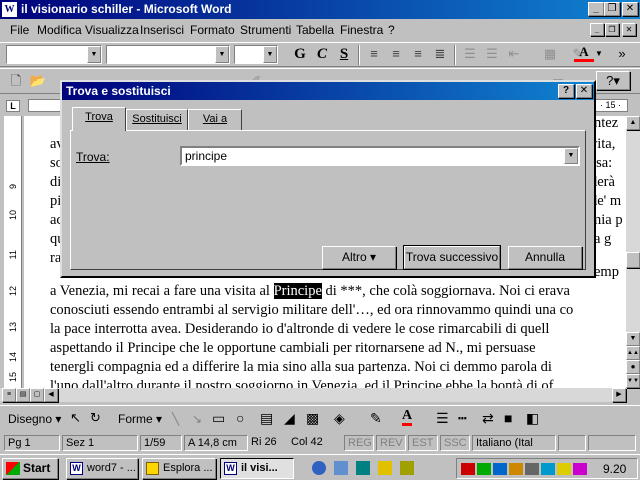 The height and width of the screenshot is (480, 640). What do you see at coordinates (215, 119) in the screenshot?
I see `tab-vai-a: Vai a` at bounding box center [215, 119].